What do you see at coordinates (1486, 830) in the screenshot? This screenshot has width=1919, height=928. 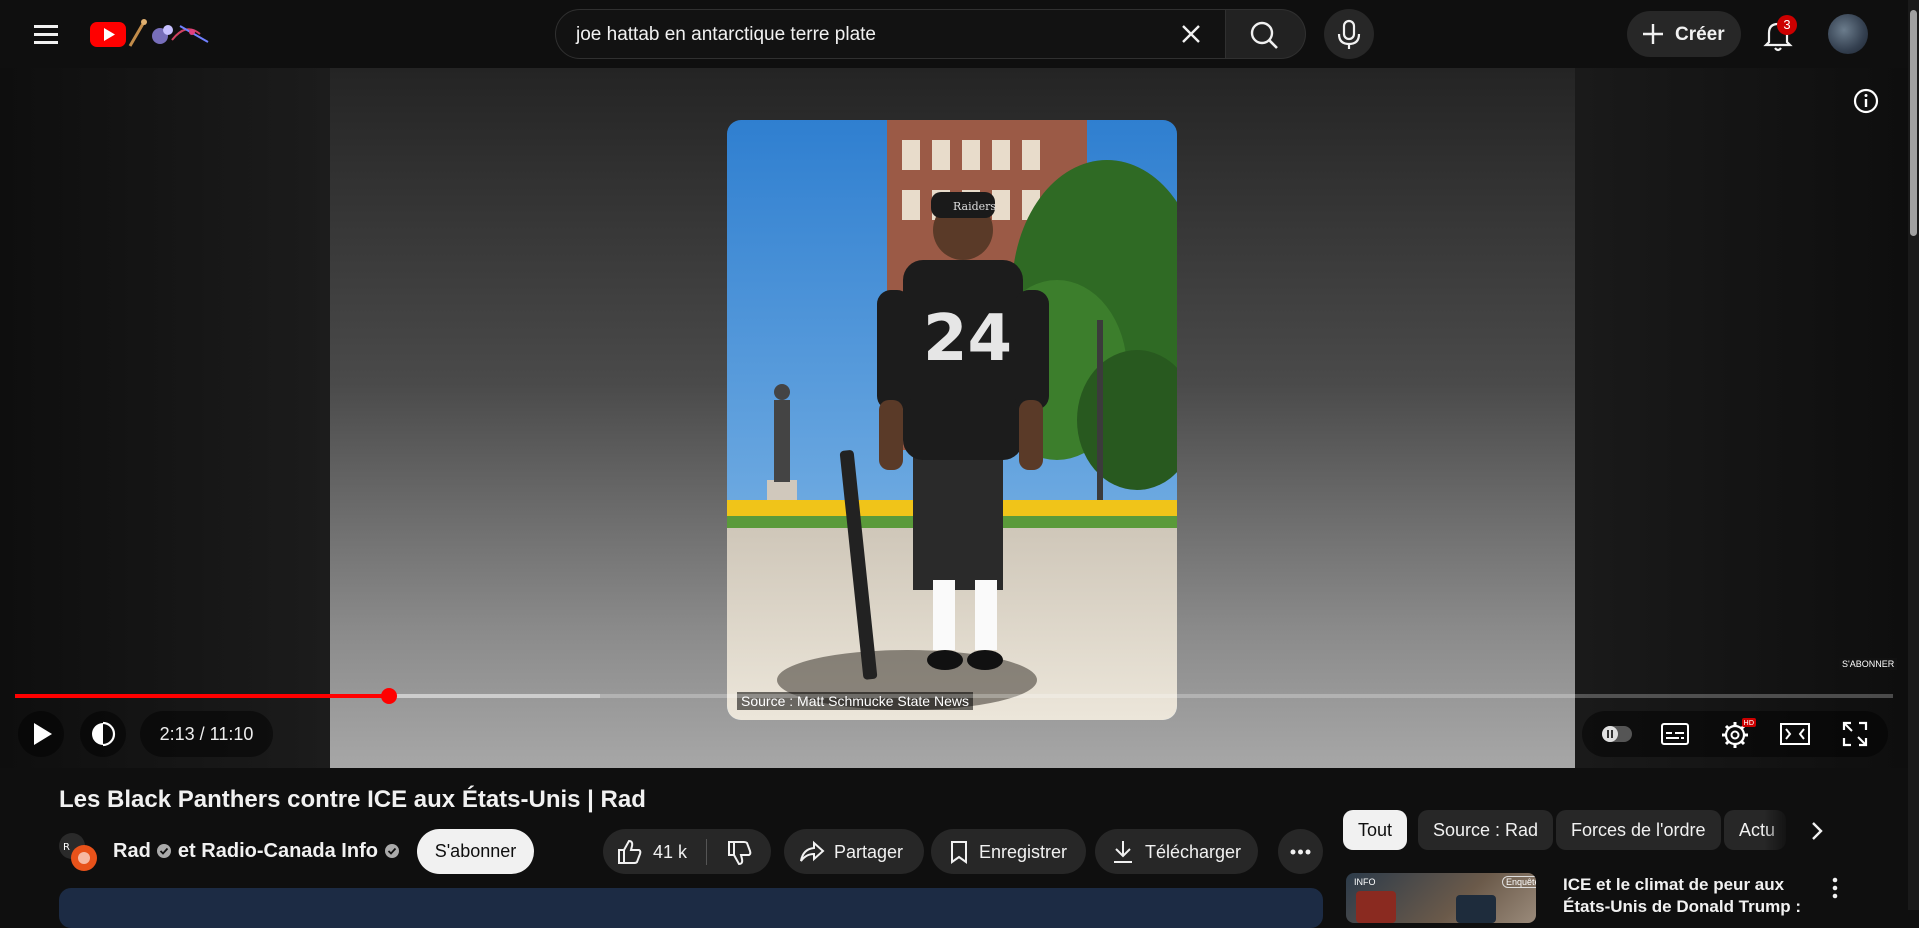 I see `chip-source-rad: Source : Rad` at bounding box center [1486, 830].